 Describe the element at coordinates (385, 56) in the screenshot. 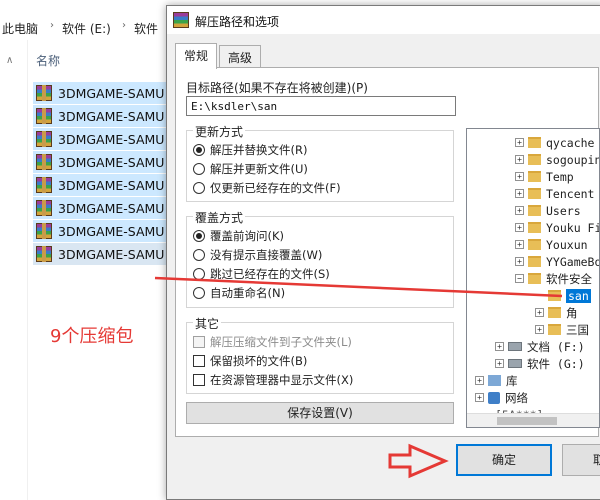

I see `tab-bar: 常规 高级` at that location.